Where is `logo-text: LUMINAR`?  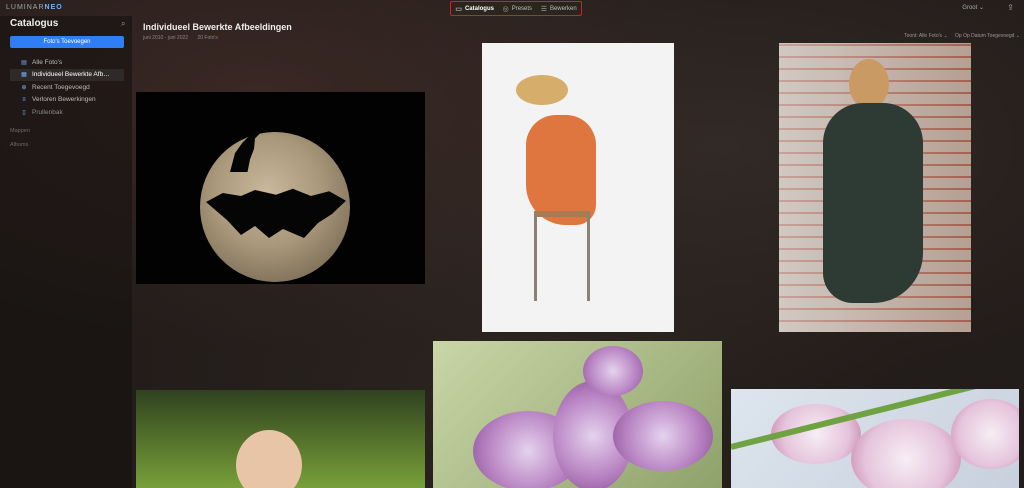 logo-text: LUMINAR is located at coordinates (25, 7).